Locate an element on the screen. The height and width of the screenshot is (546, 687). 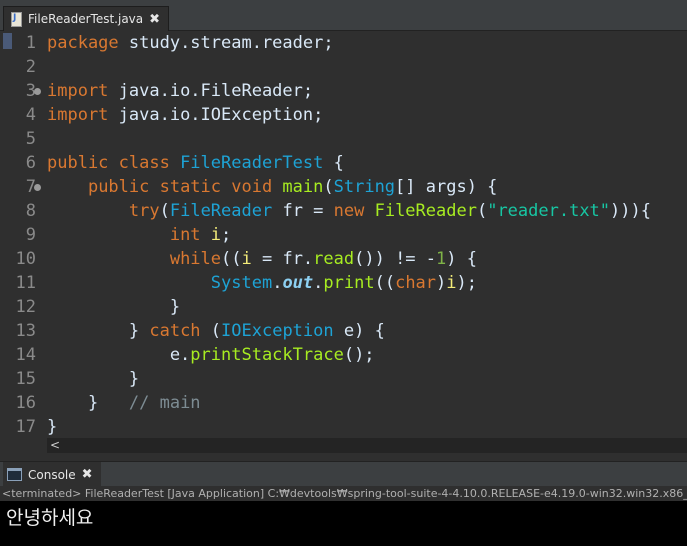
line-number: 8 is located at coordinates (30, 211).